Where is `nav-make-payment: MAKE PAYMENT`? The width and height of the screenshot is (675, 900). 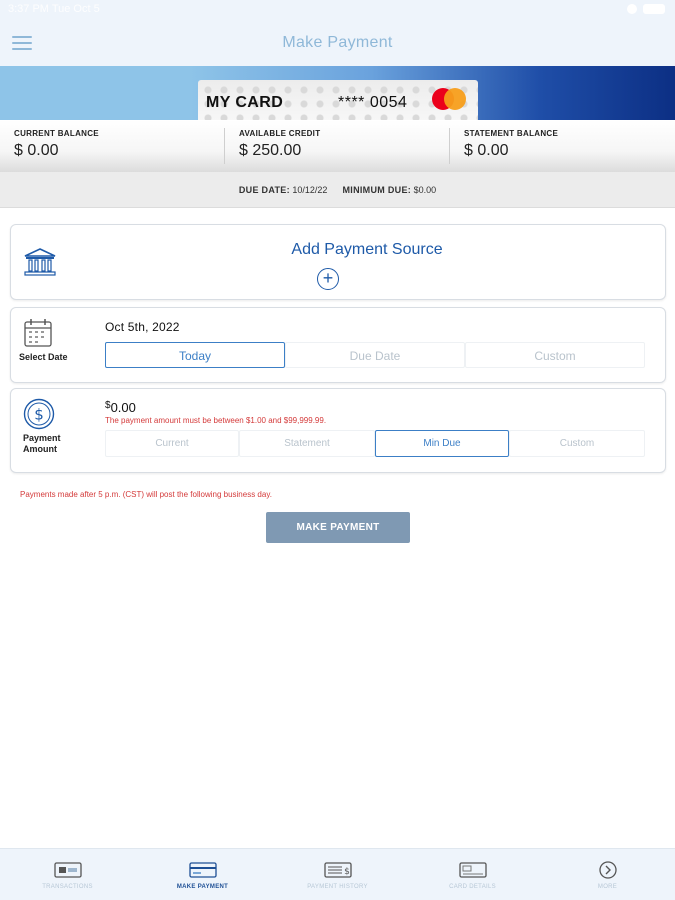
nav-make-payment: MAKE PAYMENT is located at coordinates (202, 874).